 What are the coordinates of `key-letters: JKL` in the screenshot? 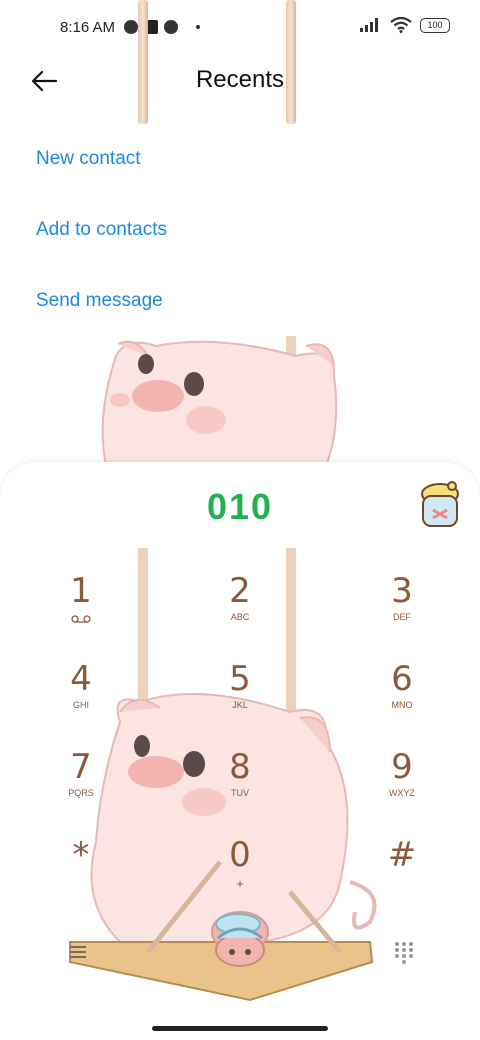 It's located at (240, 705).